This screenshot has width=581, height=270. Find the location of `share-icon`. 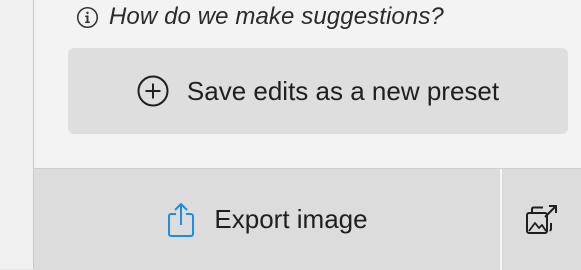

share-icon is located at coordinates (181, 220).